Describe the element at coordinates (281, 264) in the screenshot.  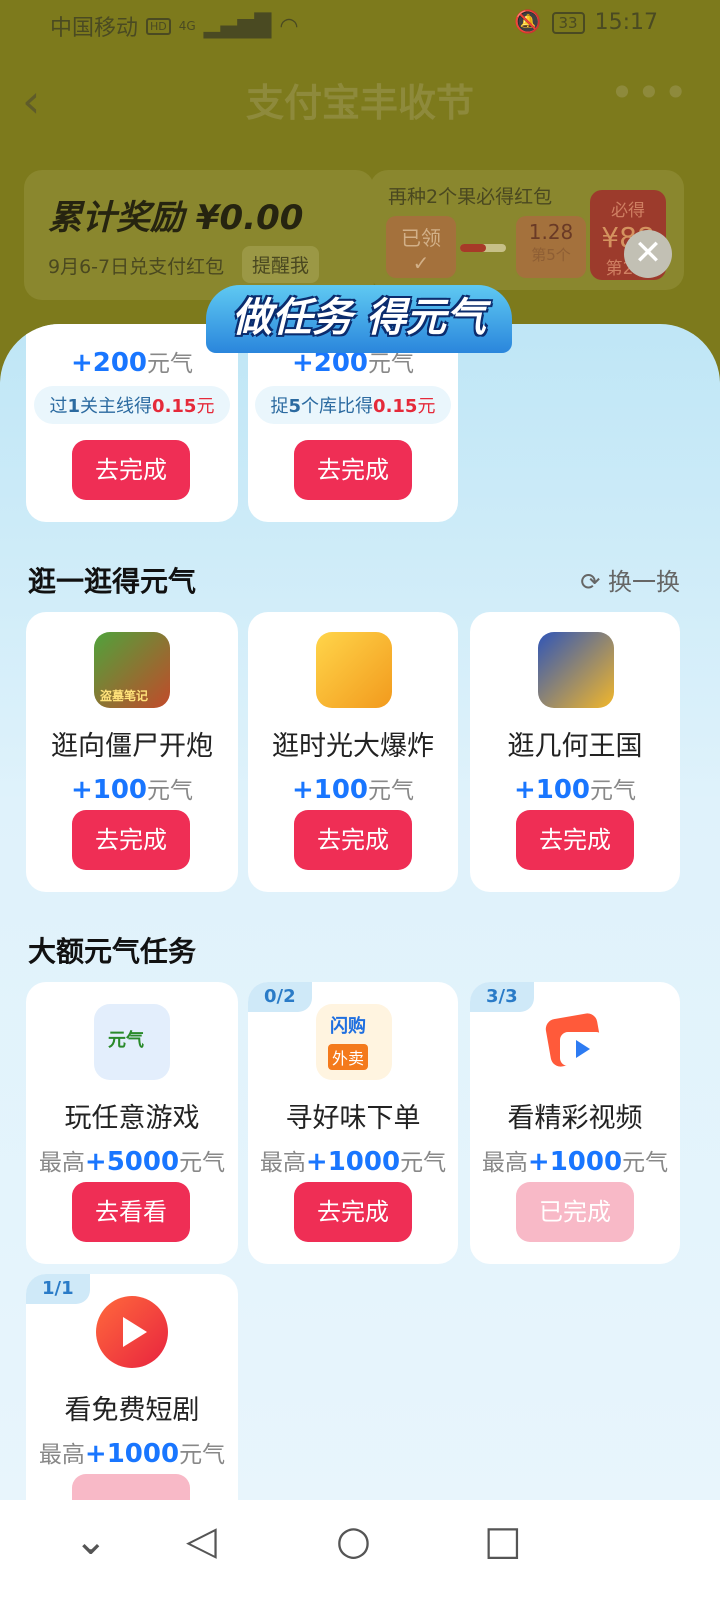
I see `remind-button: 提醒我` at that location.